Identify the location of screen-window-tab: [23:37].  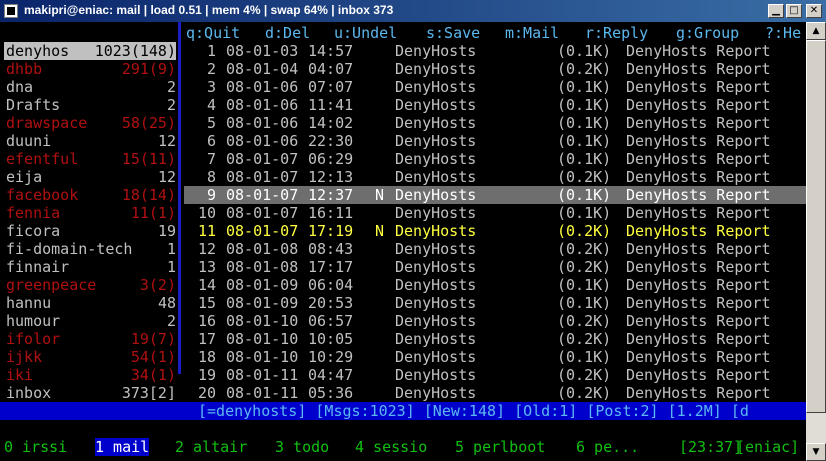
(710, 447).